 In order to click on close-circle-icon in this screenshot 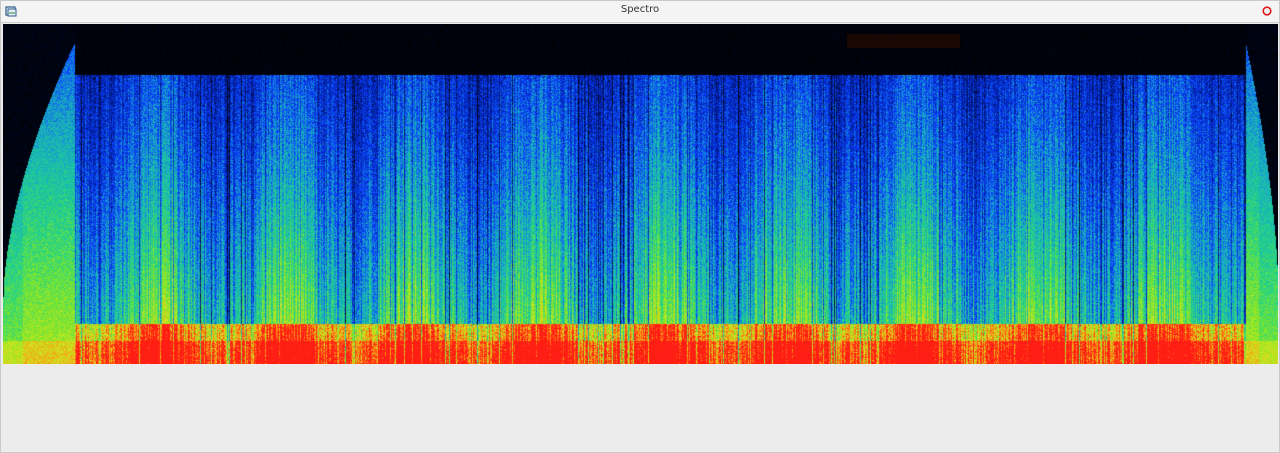, I will do `click(1267, 11)`.